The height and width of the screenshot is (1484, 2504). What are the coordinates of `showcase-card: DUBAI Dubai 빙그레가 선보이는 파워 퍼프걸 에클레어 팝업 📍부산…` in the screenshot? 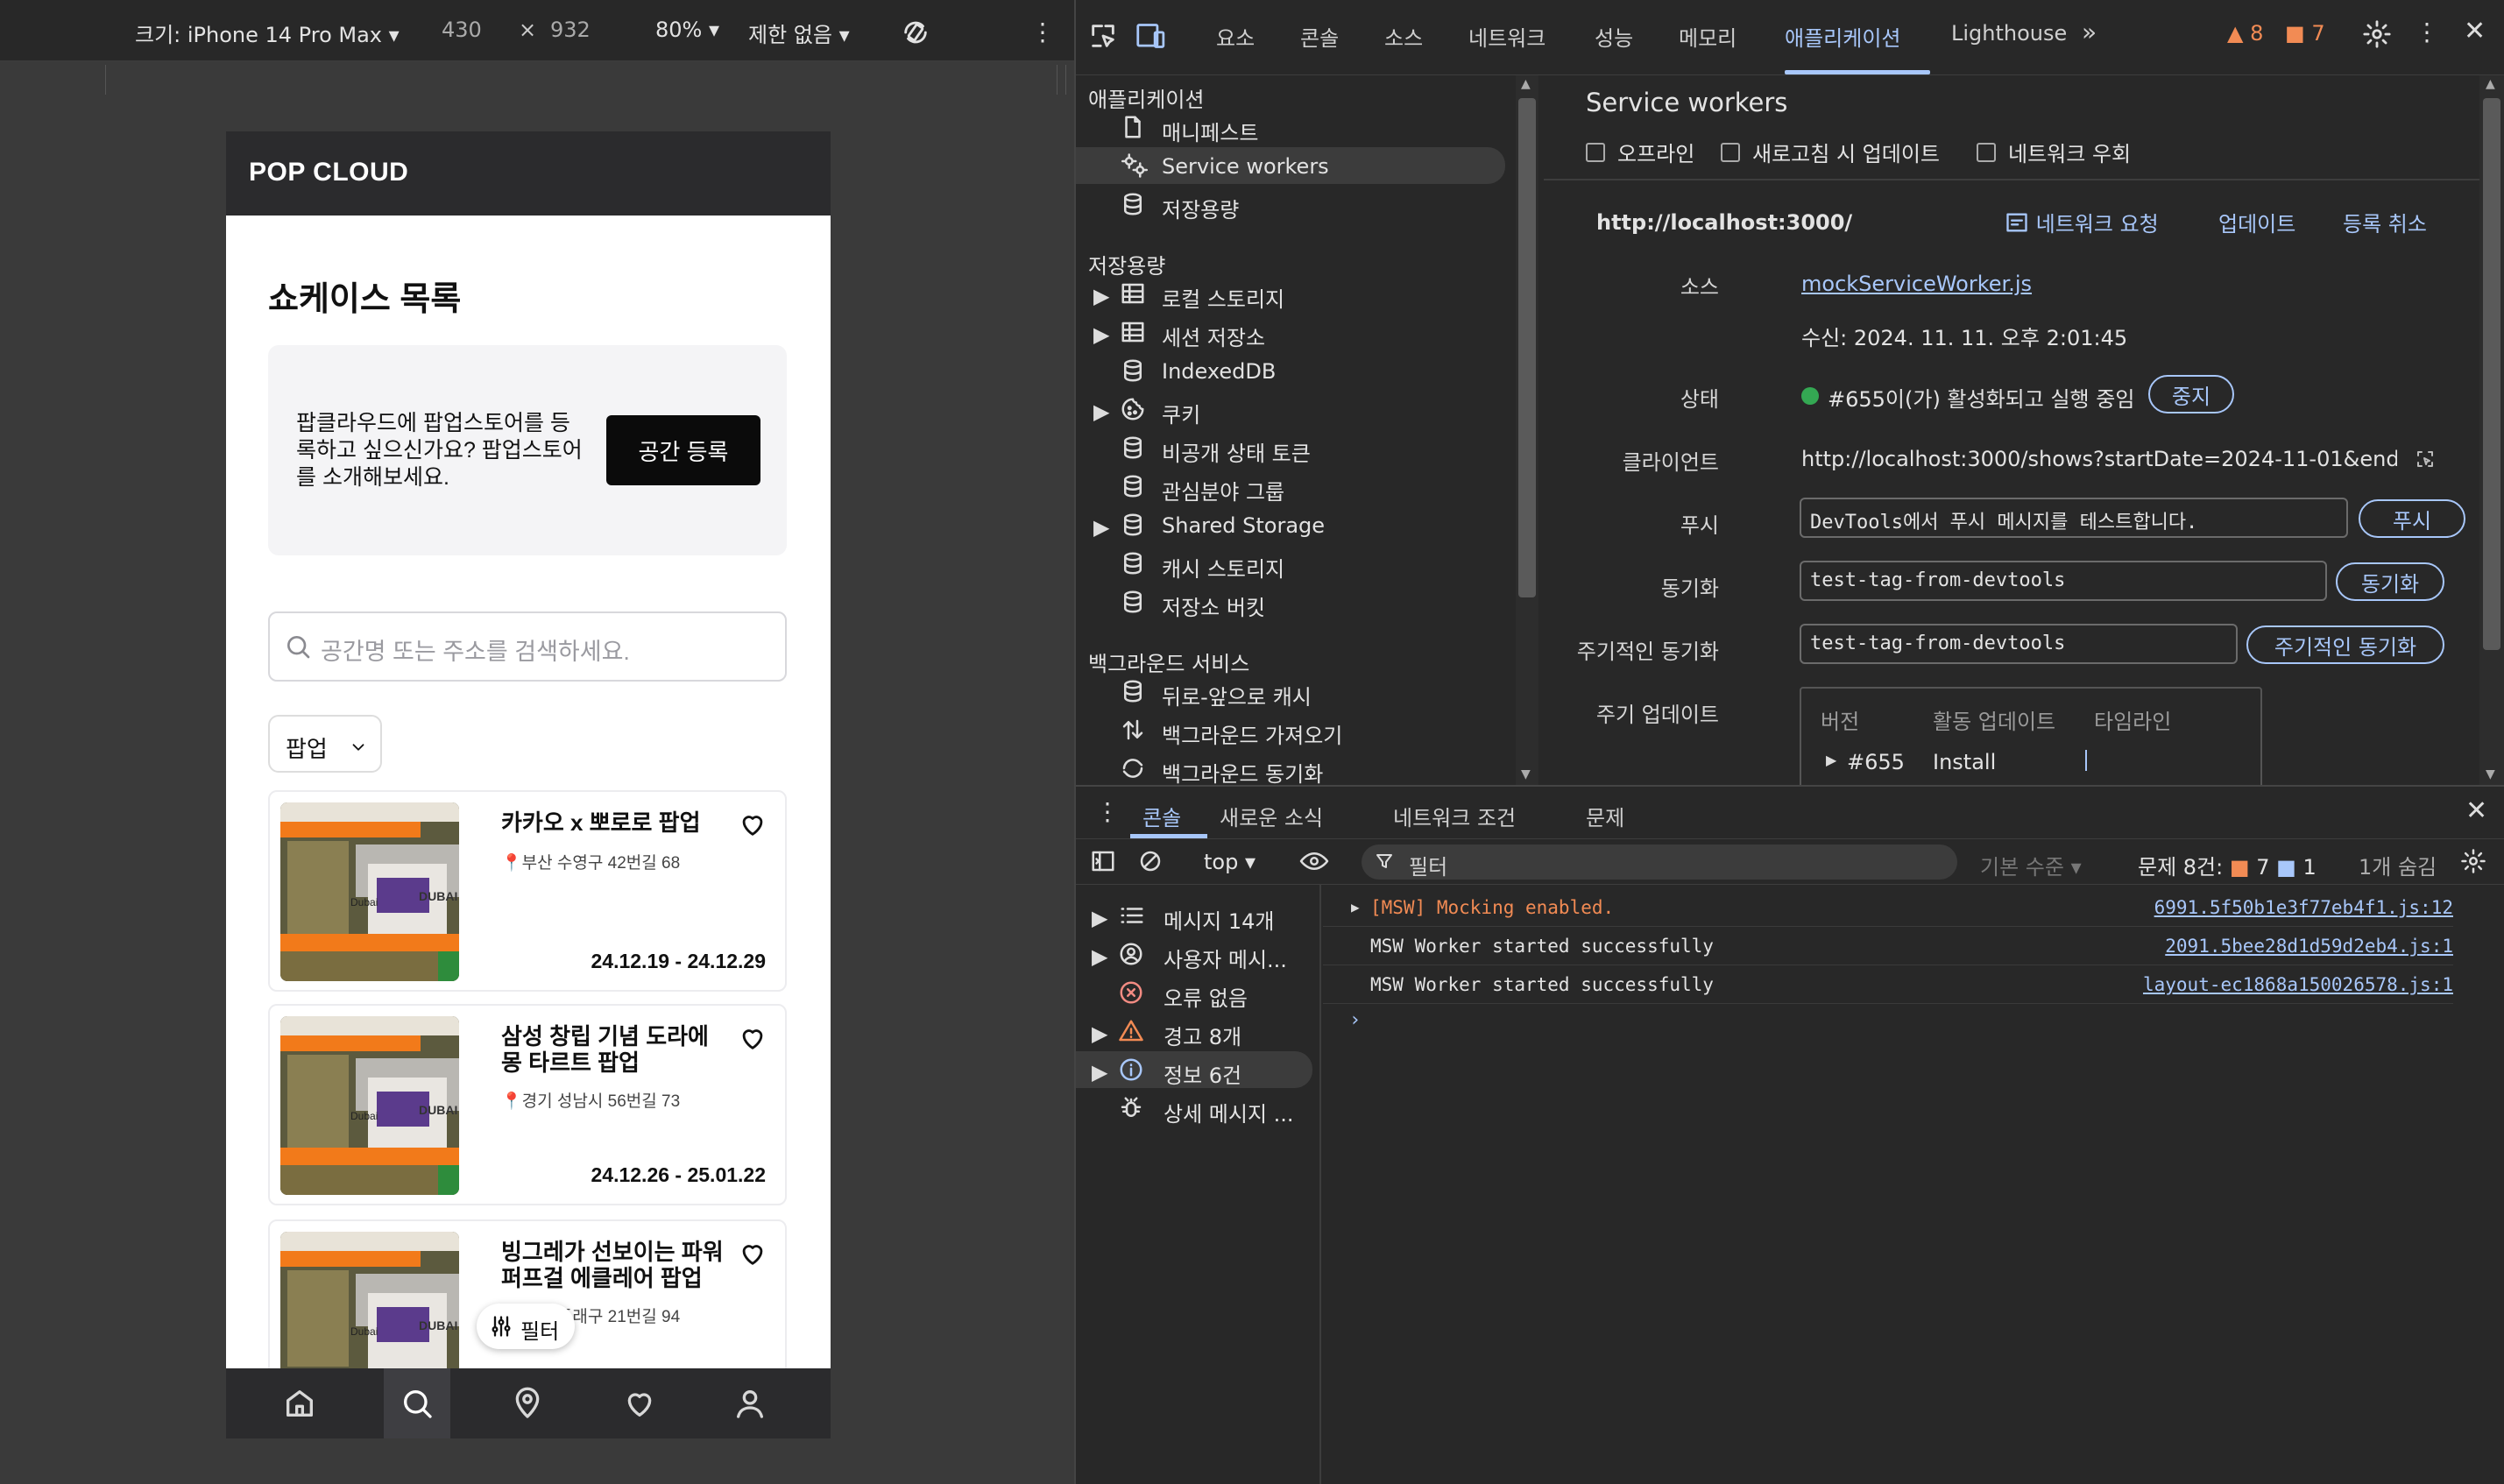 It's located at (527, 1303).